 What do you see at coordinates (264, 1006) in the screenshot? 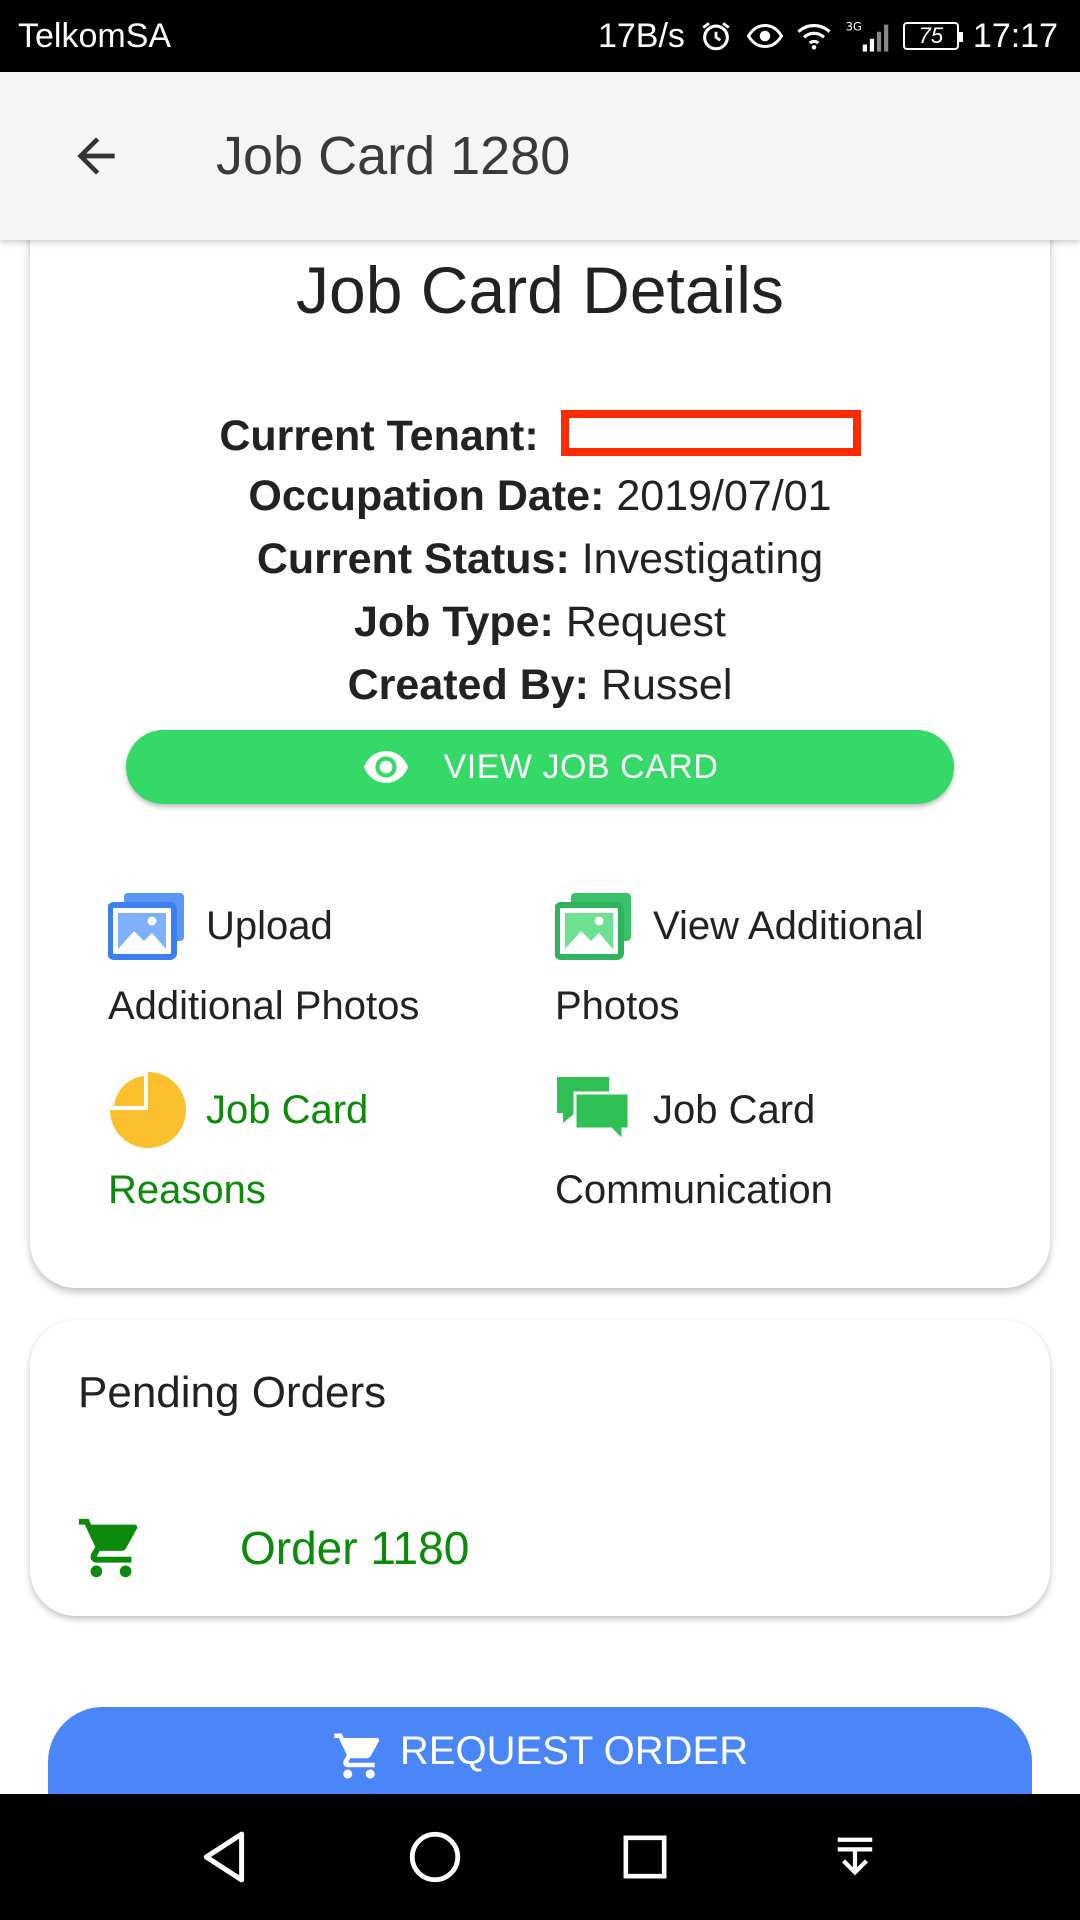
I see `upload-photos-line2: Additional Photos` at bounding box center [264, 1006].